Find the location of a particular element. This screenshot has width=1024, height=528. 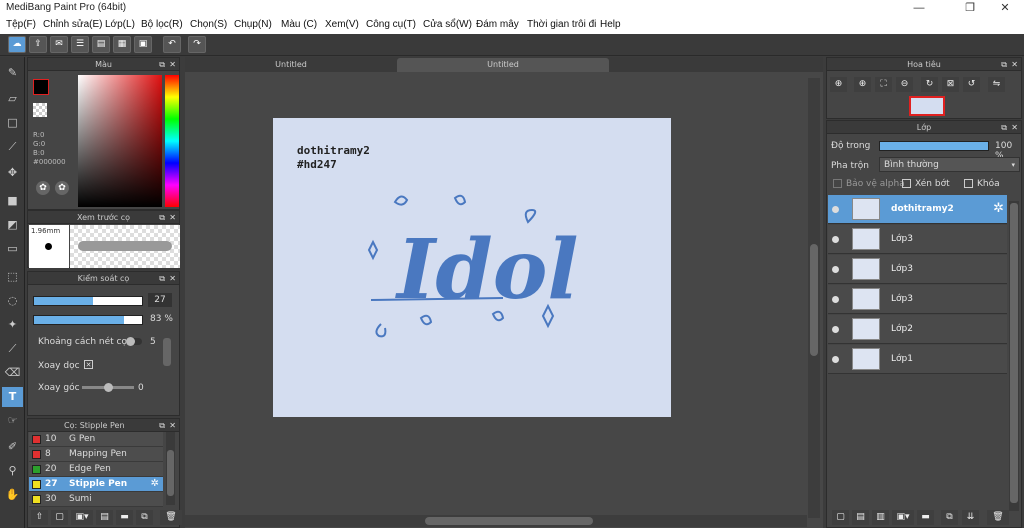

menu-select: Chọn(S) is located at coordinates (208, 24).